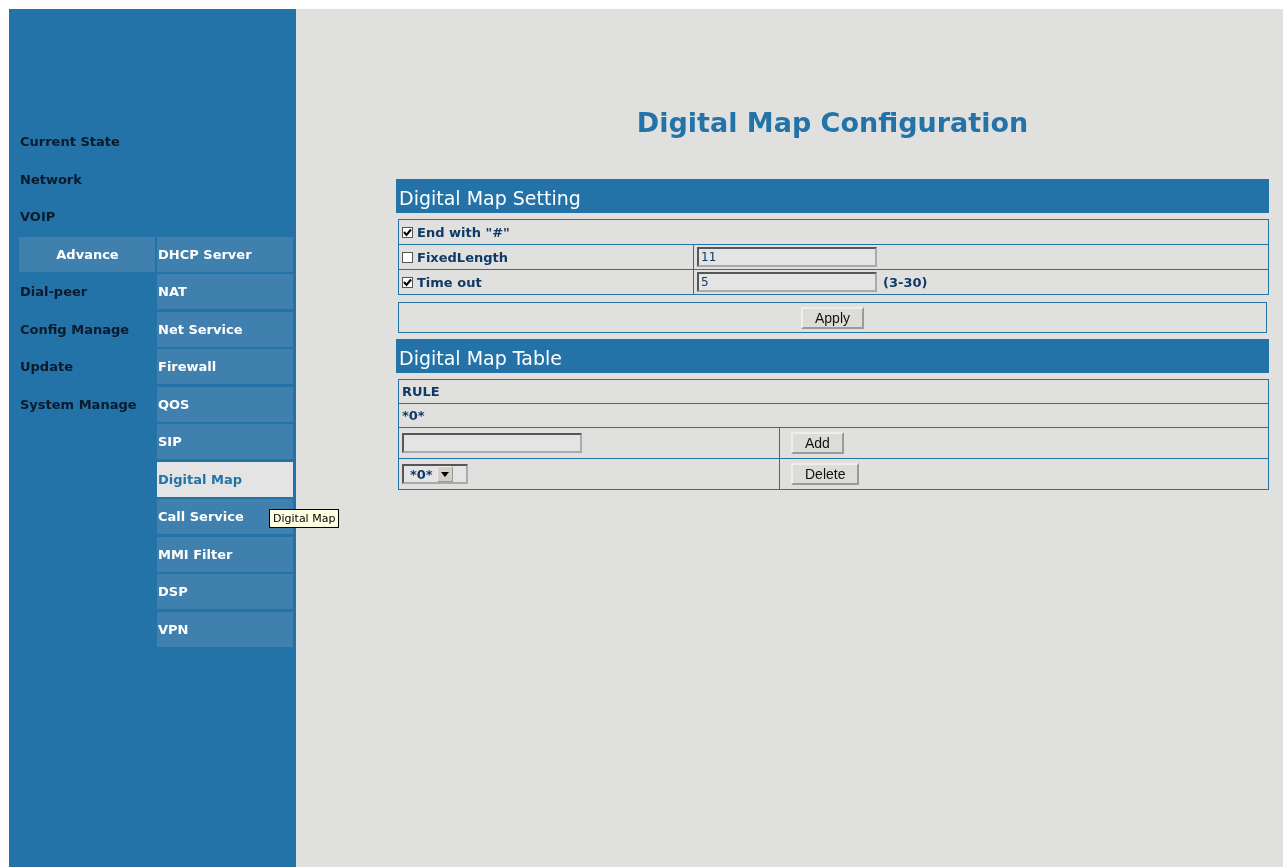 The height and width of the screenshot is (867, 1283). What do you see at coordinates (832, 196) in the screenshot?
I see `section-header: Digital Map Setting` at bounding box center [832, 196].